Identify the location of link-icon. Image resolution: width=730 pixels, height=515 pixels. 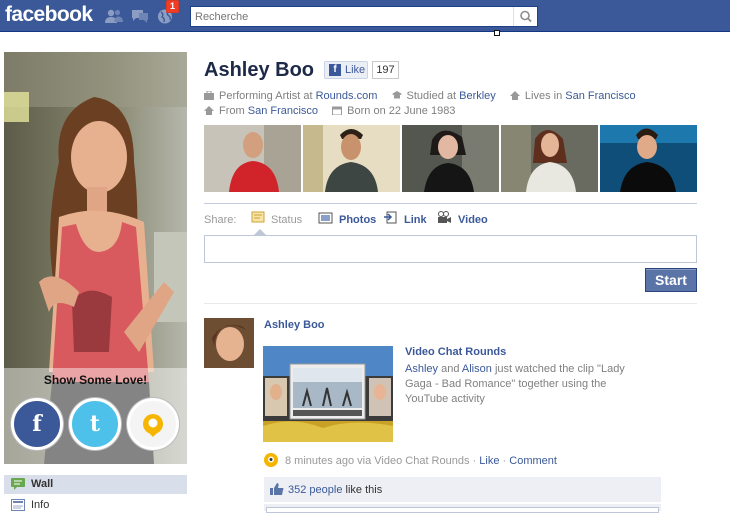
(390, 217).